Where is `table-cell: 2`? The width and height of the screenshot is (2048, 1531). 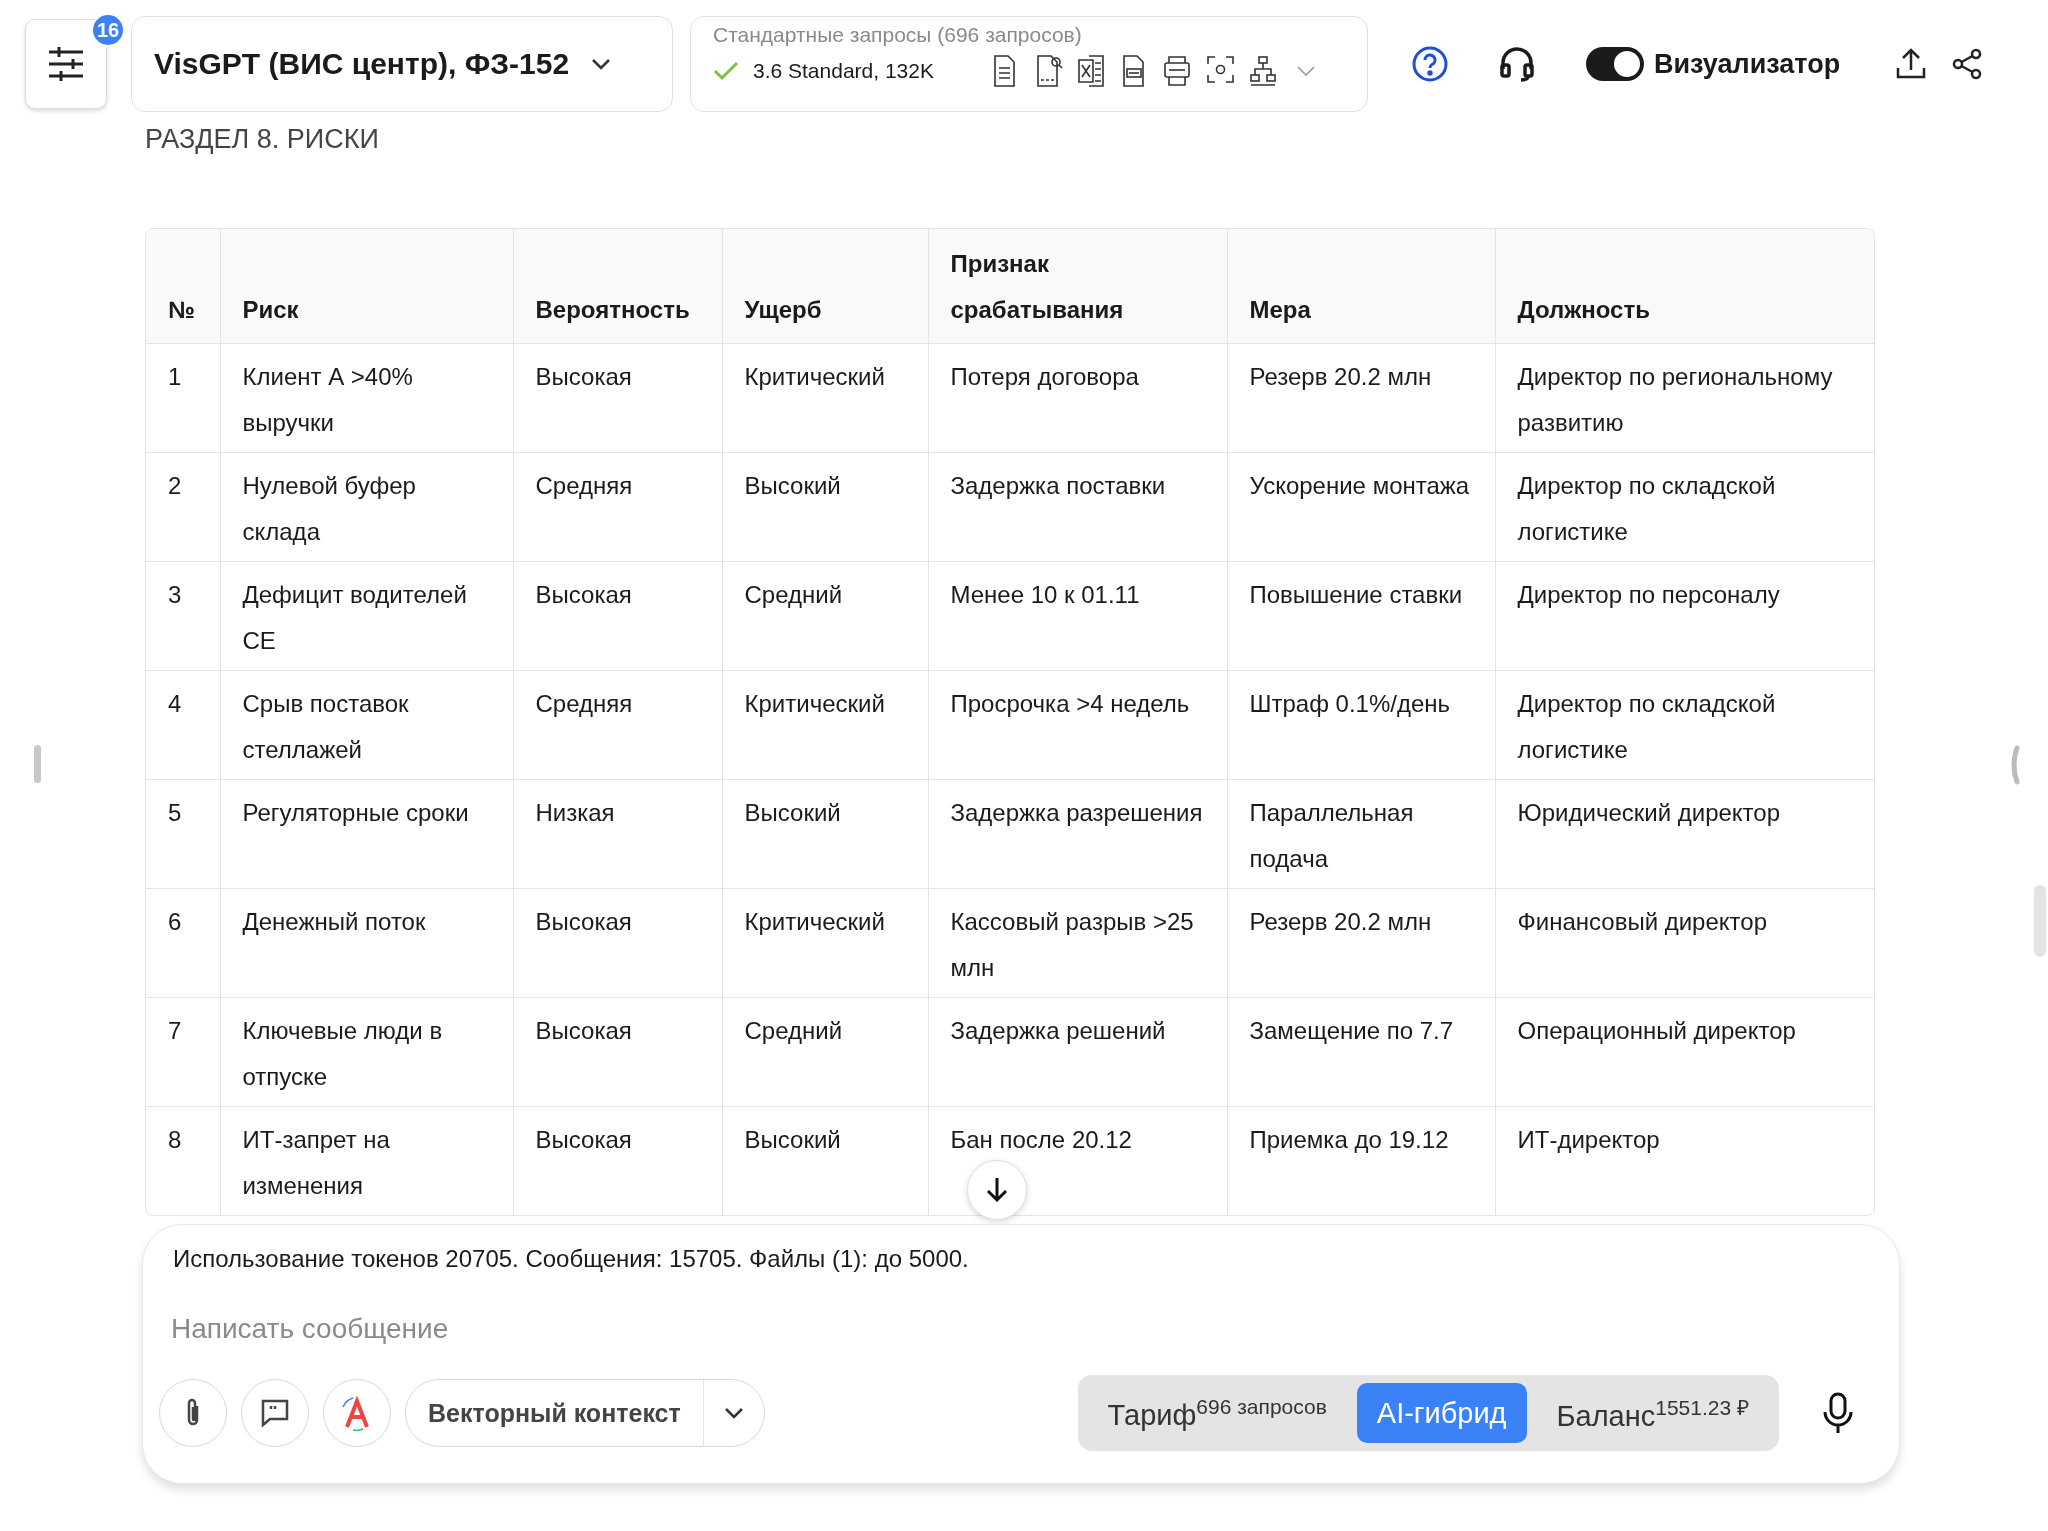
table-cell: 2 is located at coordinates (183, 507).